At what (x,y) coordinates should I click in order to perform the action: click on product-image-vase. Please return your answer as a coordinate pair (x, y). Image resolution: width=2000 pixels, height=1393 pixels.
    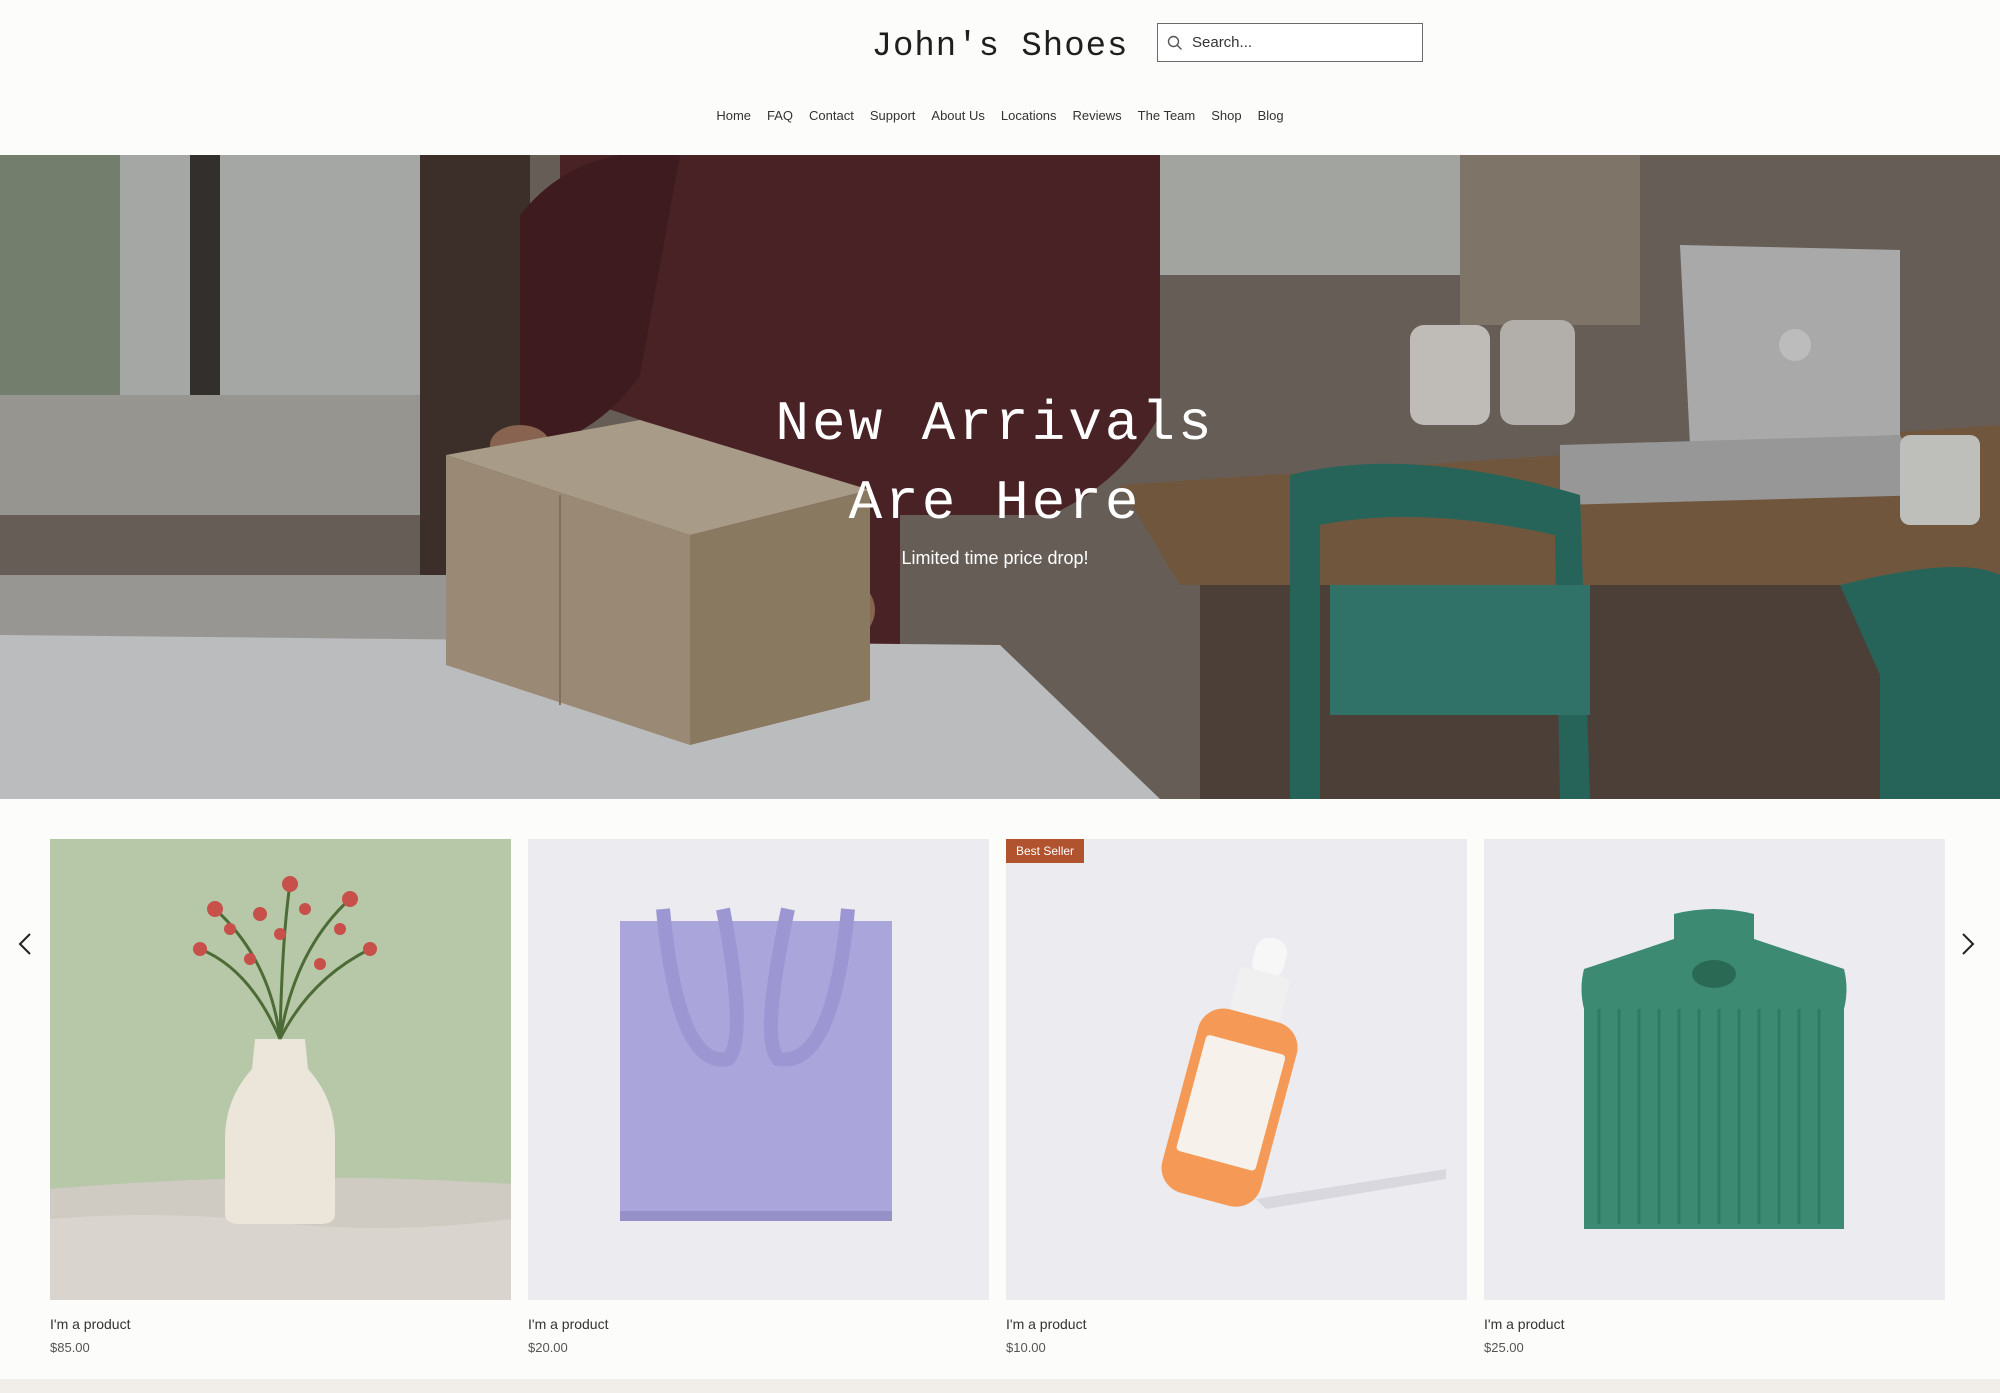
    Looking at the image, I should click on (280, 1069).